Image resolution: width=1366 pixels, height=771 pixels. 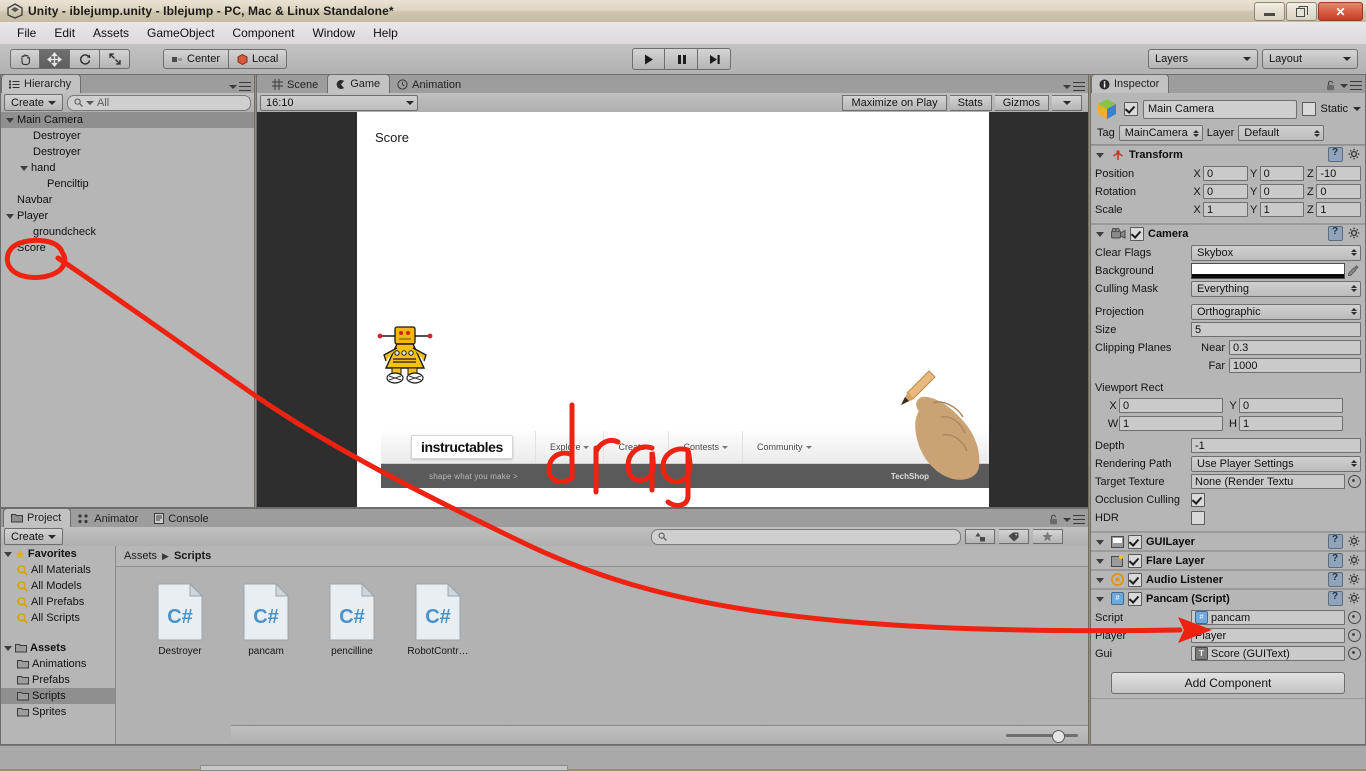 I want to click on space-button: Local, so click(x=258, y=59).